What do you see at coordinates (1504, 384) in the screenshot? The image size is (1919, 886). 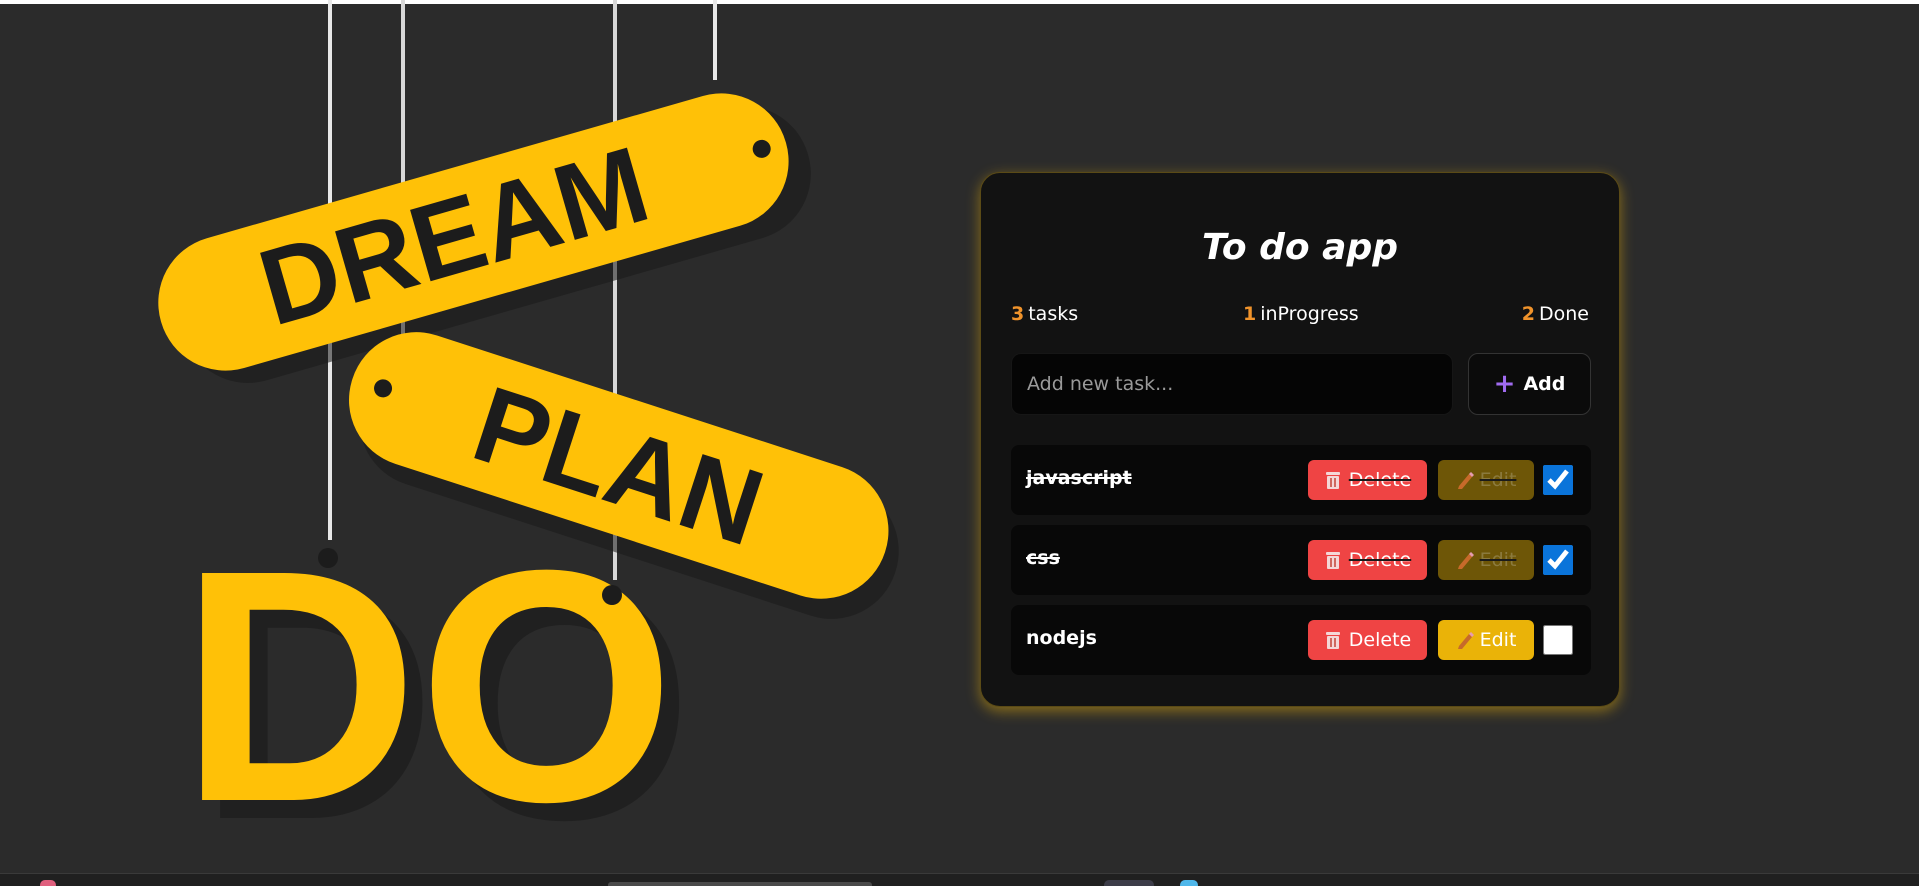 I see `plus-icon: +` at bounding box center [1504, 384].